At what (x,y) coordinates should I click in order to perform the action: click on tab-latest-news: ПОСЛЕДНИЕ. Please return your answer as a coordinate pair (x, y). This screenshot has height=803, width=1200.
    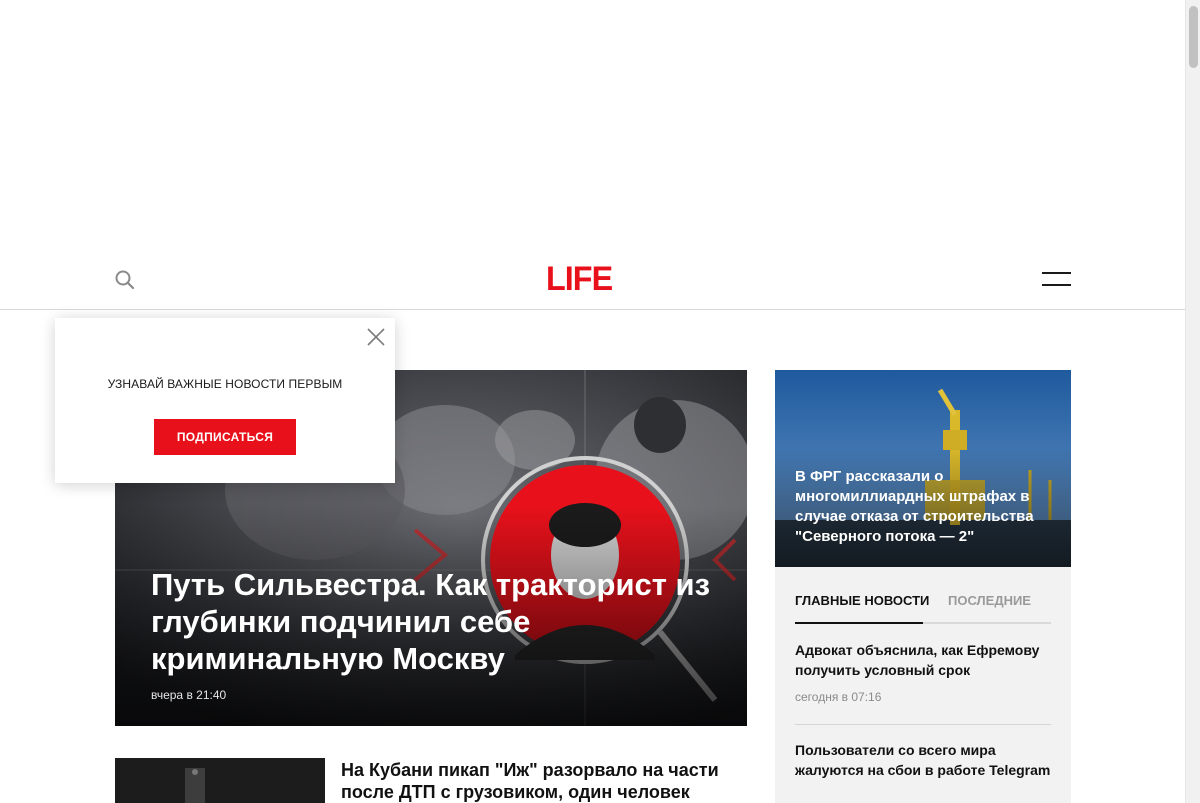
    Looking at the image, I should click on (989, 600).